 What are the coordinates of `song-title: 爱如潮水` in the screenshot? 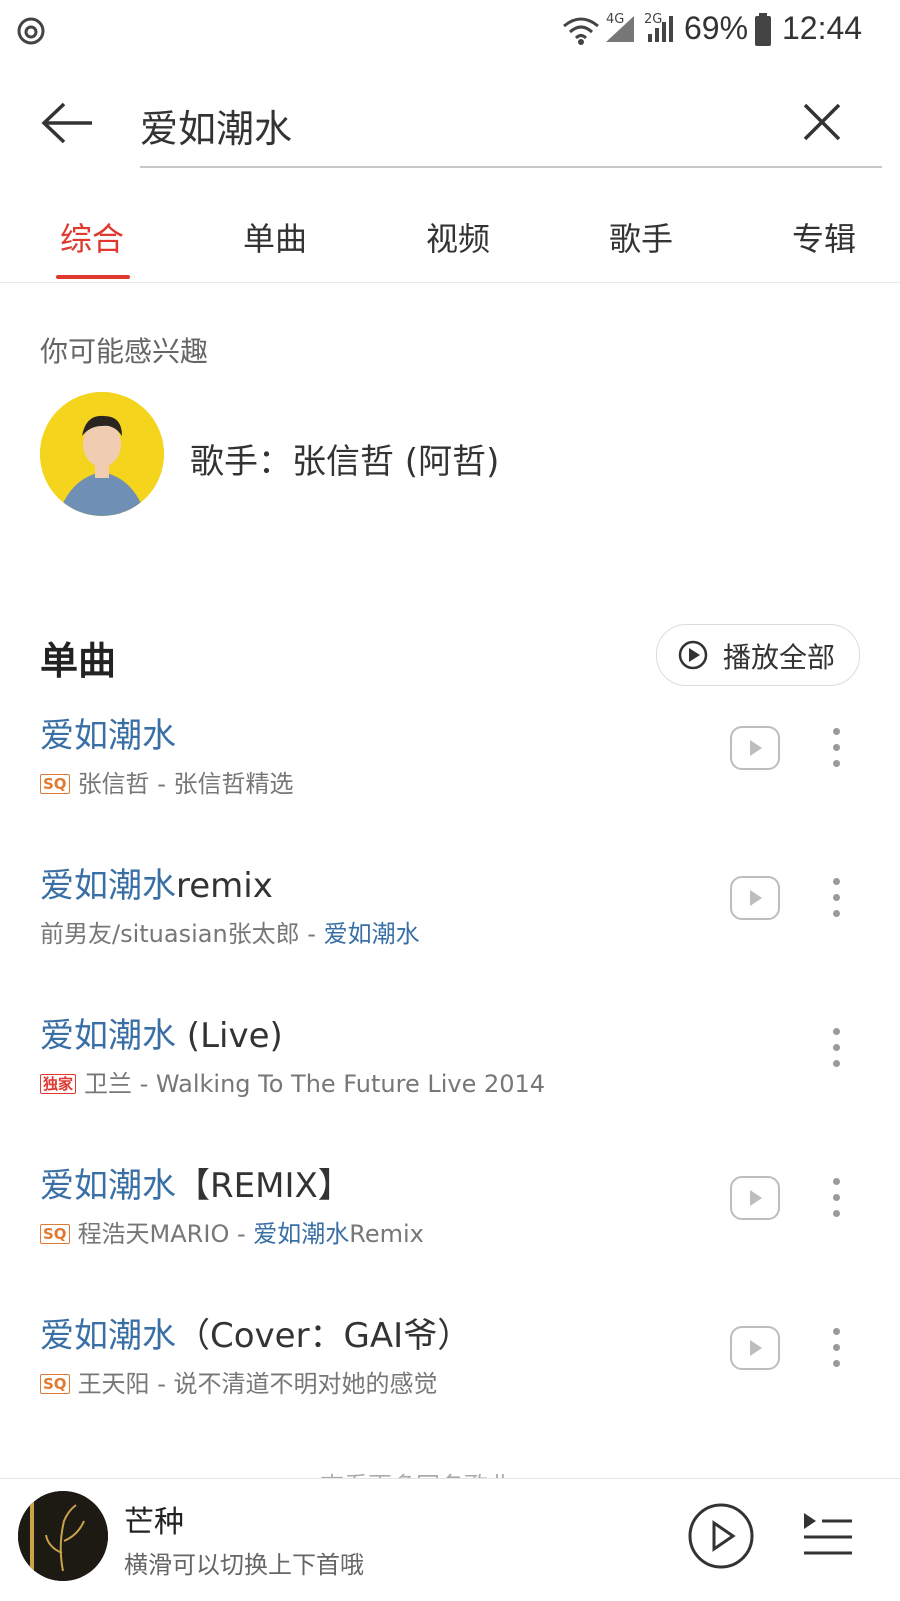 It's located at (108, 736).